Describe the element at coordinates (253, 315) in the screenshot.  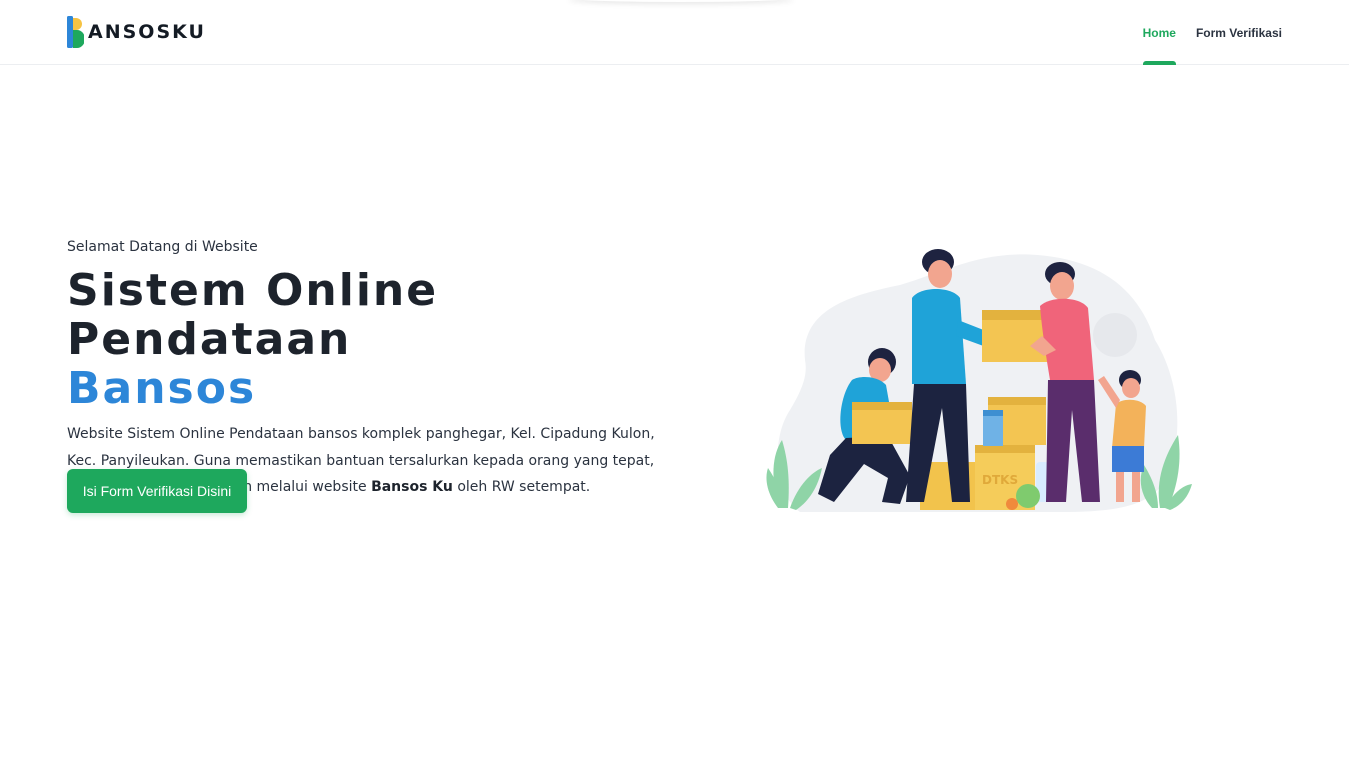
I see `hero-title-line1: Sistem Online Pendataan` at that location.